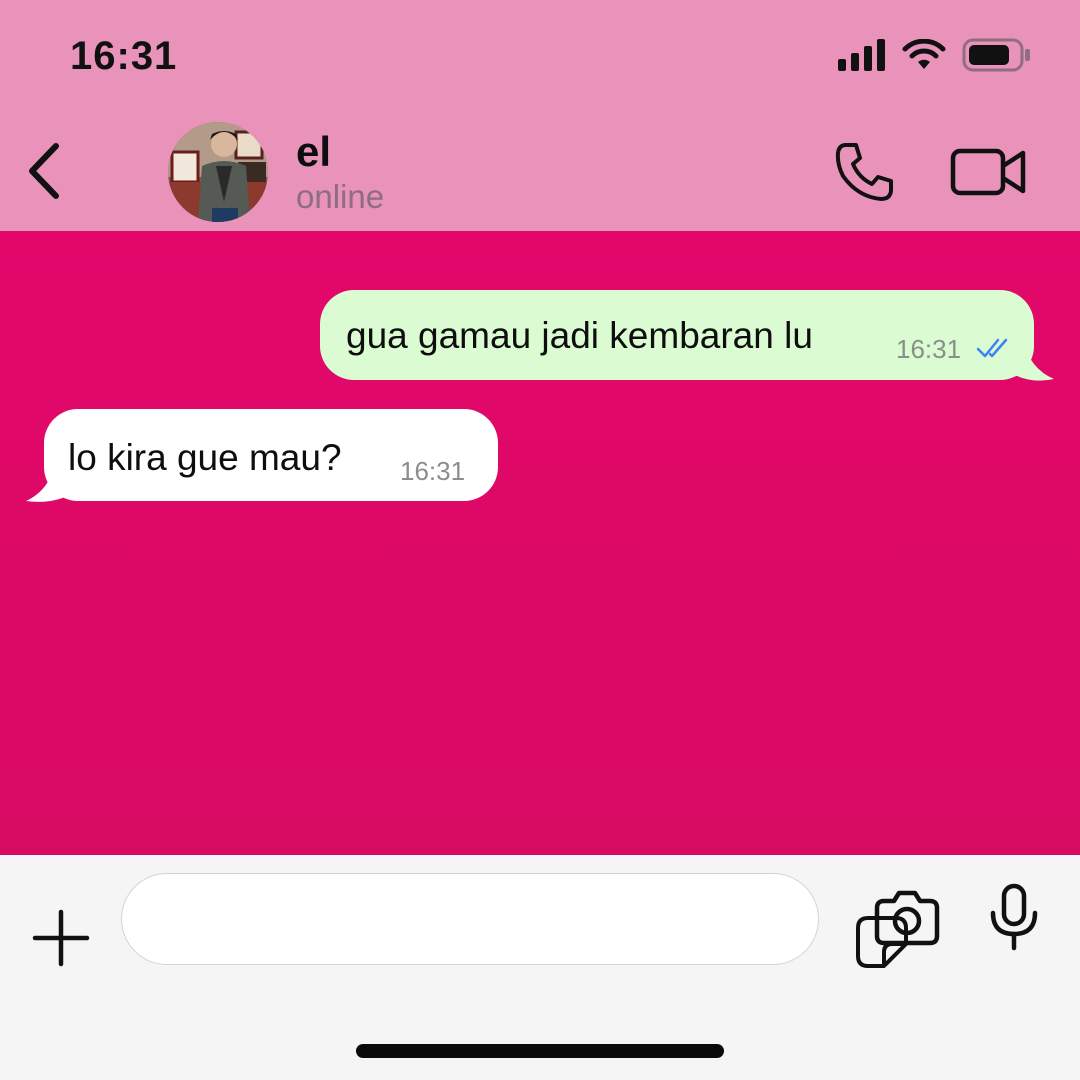  What do you see at coordinates (861, 55) in the screenshot?
I see `signal-icon` at bounding box center [861, 55].